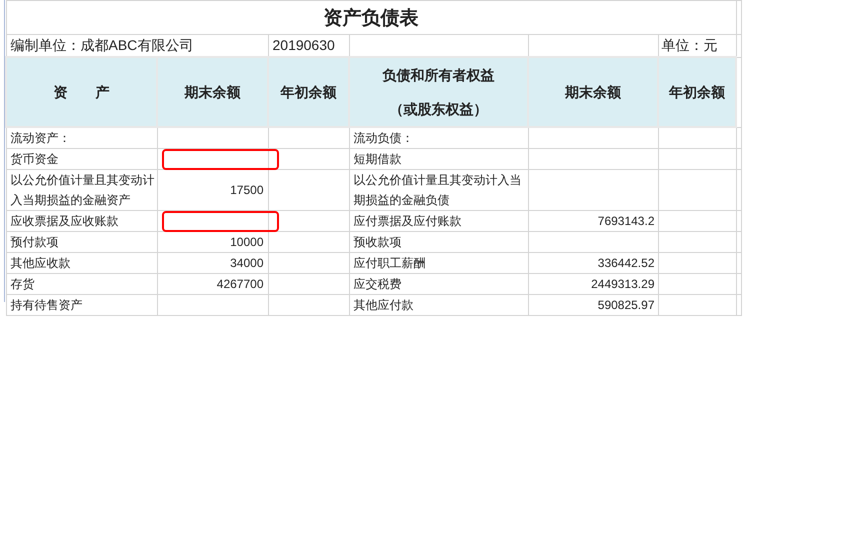  I want to click on table-cell: 应收票据及应收账款, so click(81, 221).